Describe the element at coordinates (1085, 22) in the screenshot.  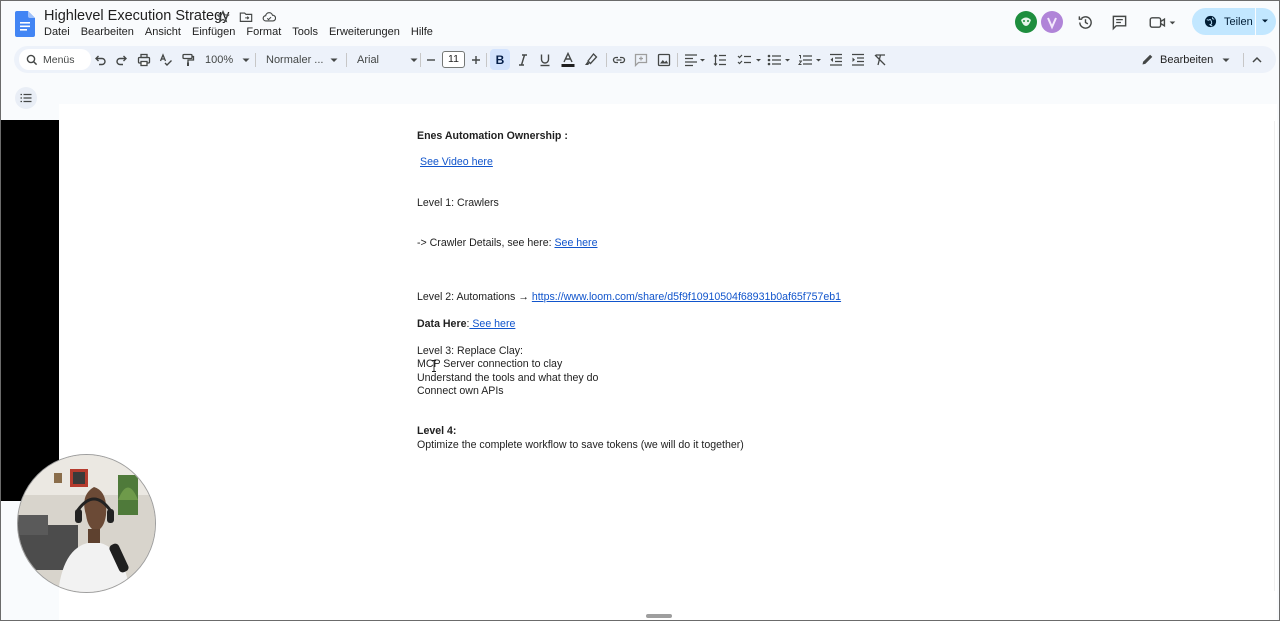
I see `version-history-icon` at that location.